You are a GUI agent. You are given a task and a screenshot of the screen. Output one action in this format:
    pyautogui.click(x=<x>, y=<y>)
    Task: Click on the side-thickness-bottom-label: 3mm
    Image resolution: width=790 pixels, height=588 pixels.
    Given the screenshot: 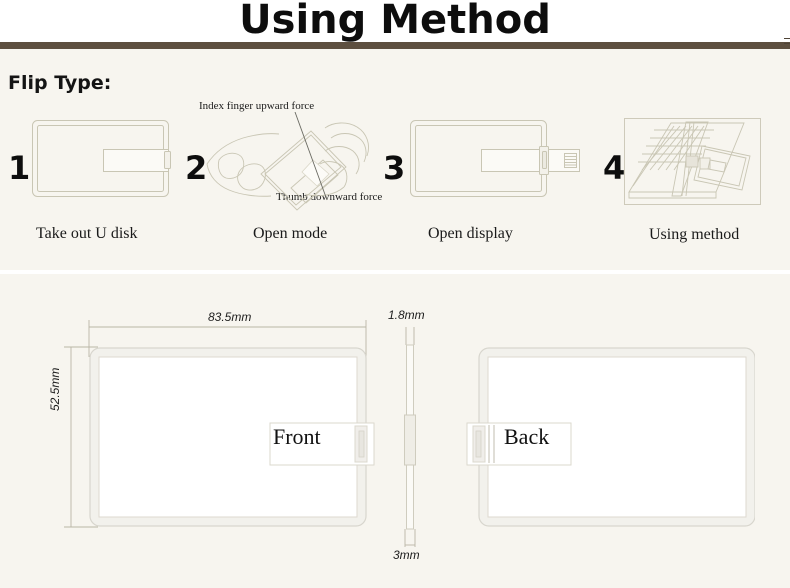 What is the action you would take?
    pyautogui.click(x=406, y=555)
    